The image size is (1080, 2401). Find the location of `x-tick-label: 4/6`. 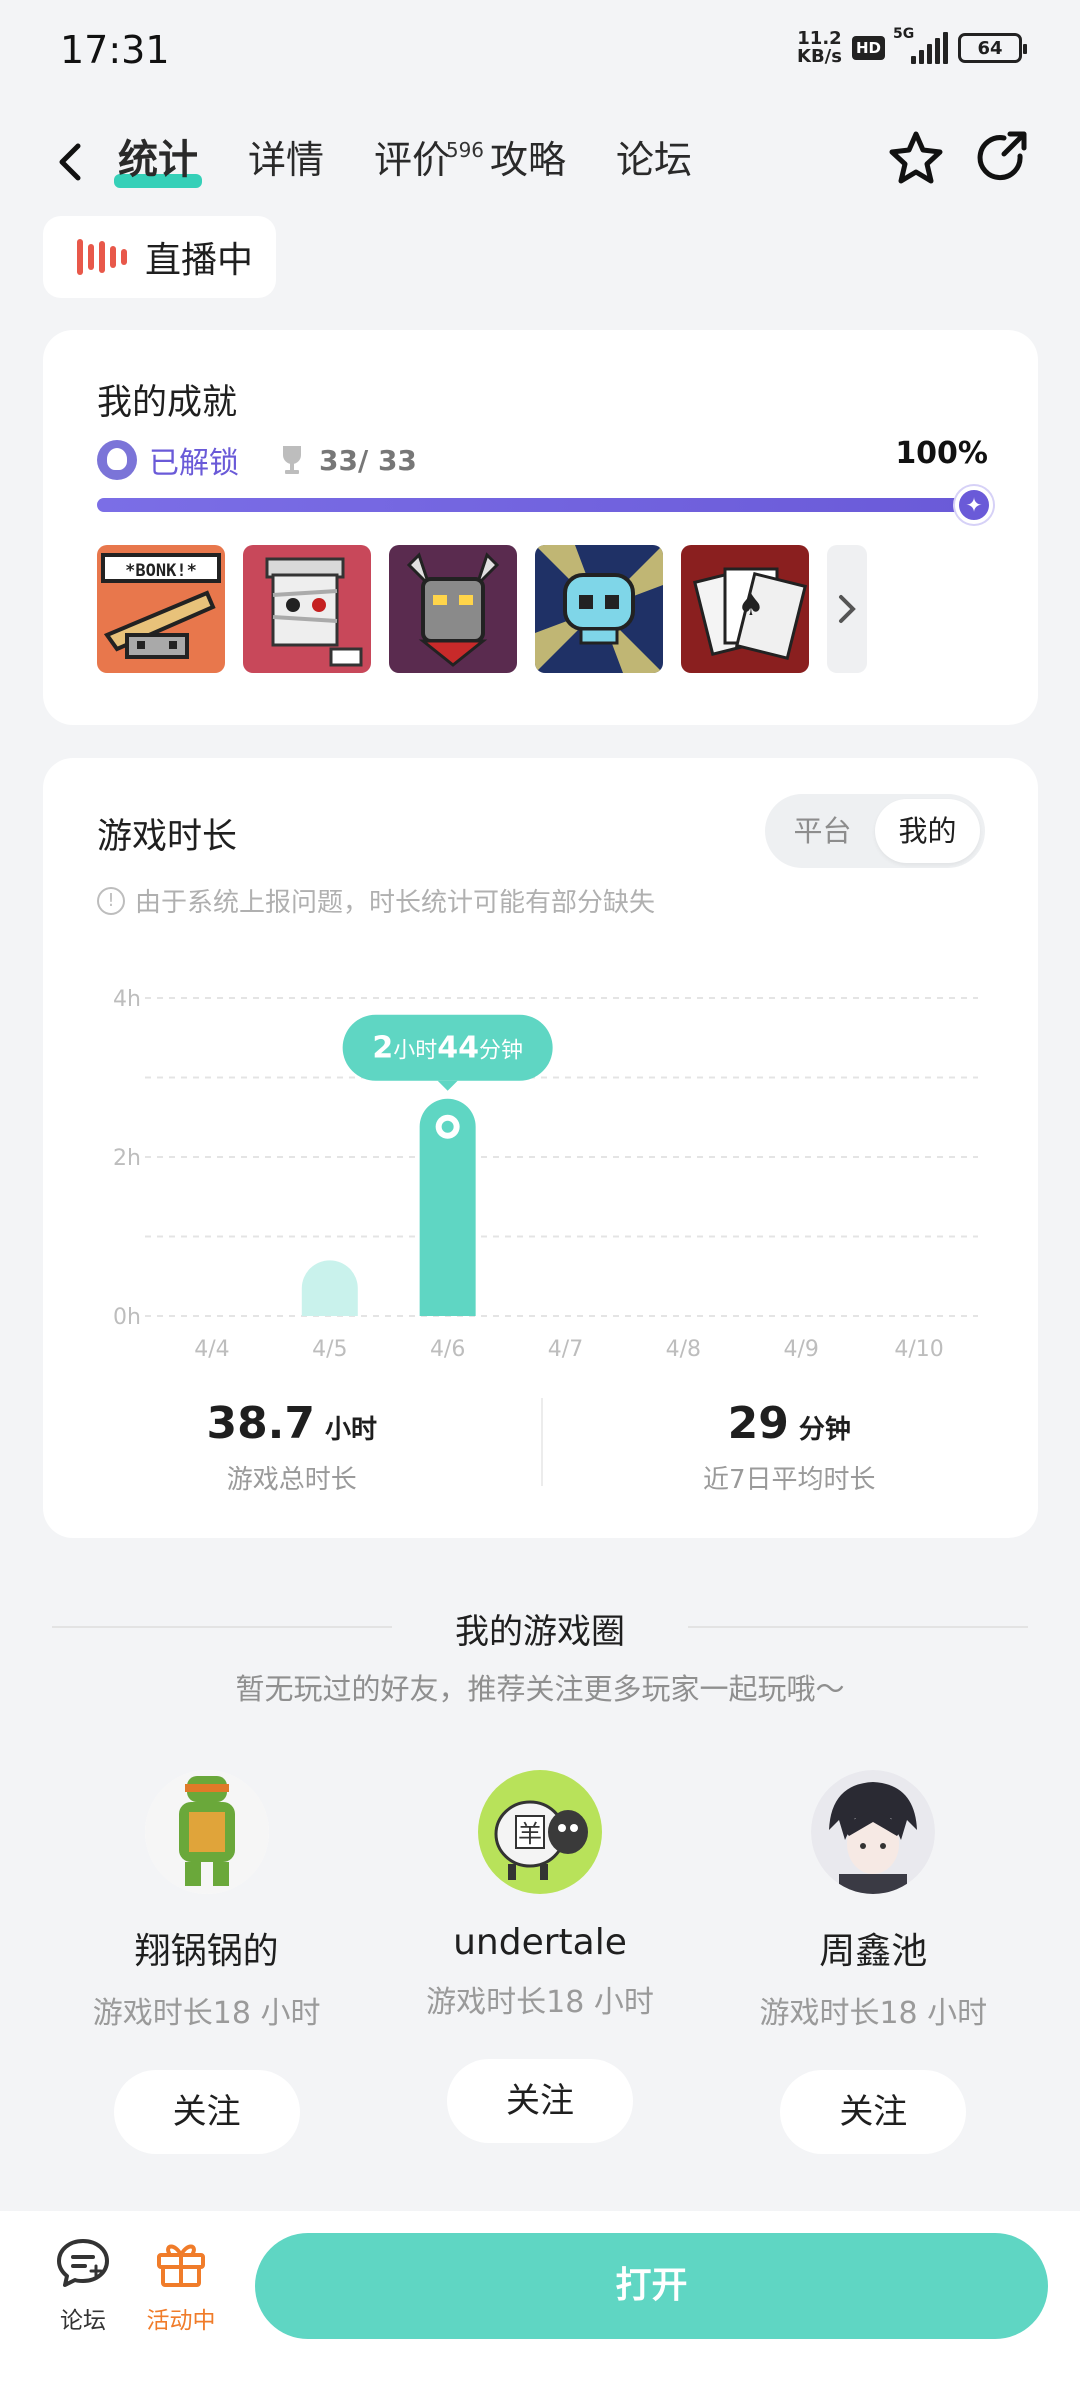

x-tick-label: 4/6 is located at coordinates (447, 1347).